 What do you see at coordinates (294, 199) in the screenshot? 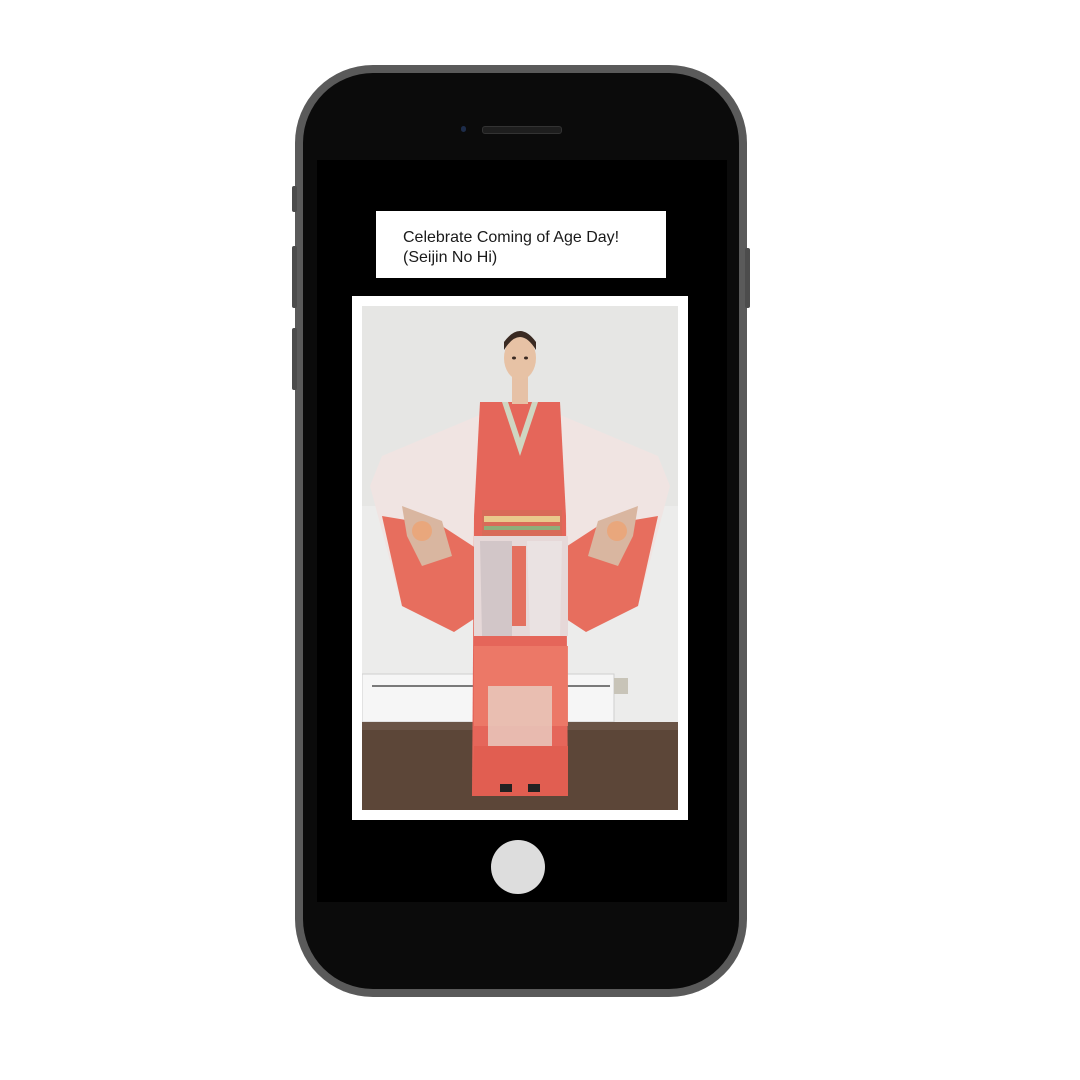
I see `mute-switch` at bounding box center [294, 199].